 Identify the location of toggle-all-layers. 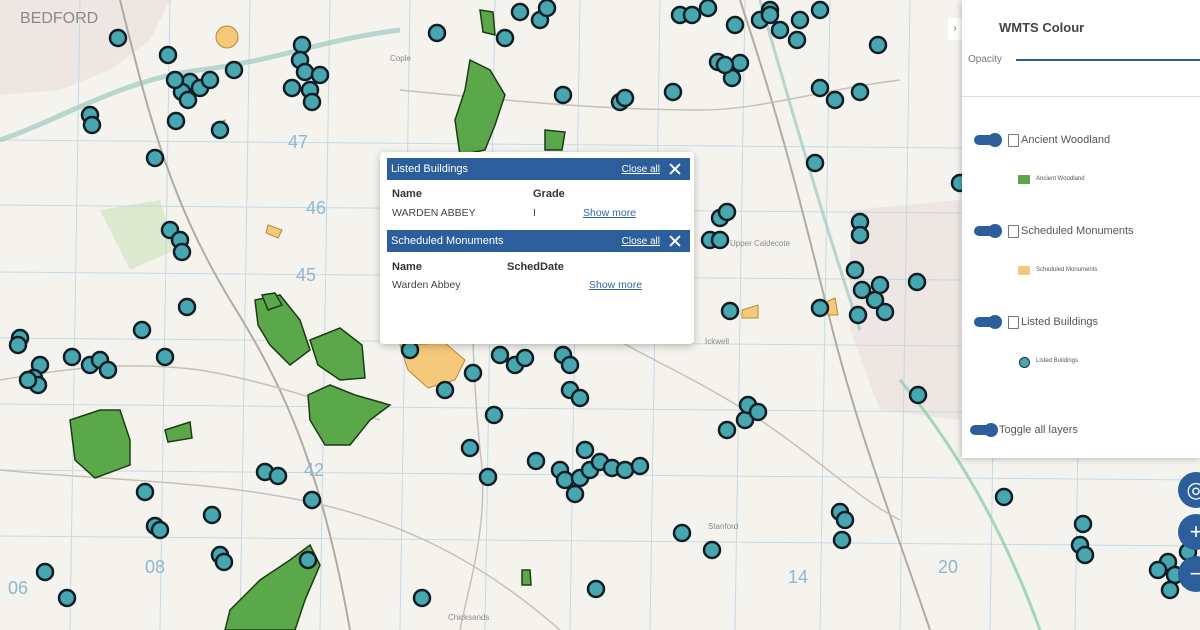
(984, 430).